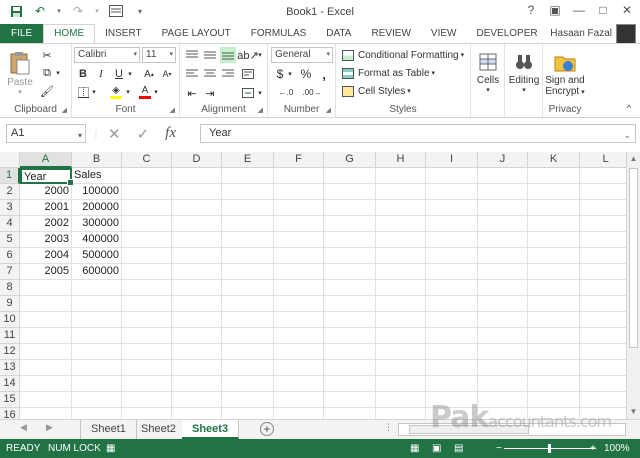 Image resolution: width=640 pixels, height=458 pixels. I want to click on cell-a11, so click(46, 336).